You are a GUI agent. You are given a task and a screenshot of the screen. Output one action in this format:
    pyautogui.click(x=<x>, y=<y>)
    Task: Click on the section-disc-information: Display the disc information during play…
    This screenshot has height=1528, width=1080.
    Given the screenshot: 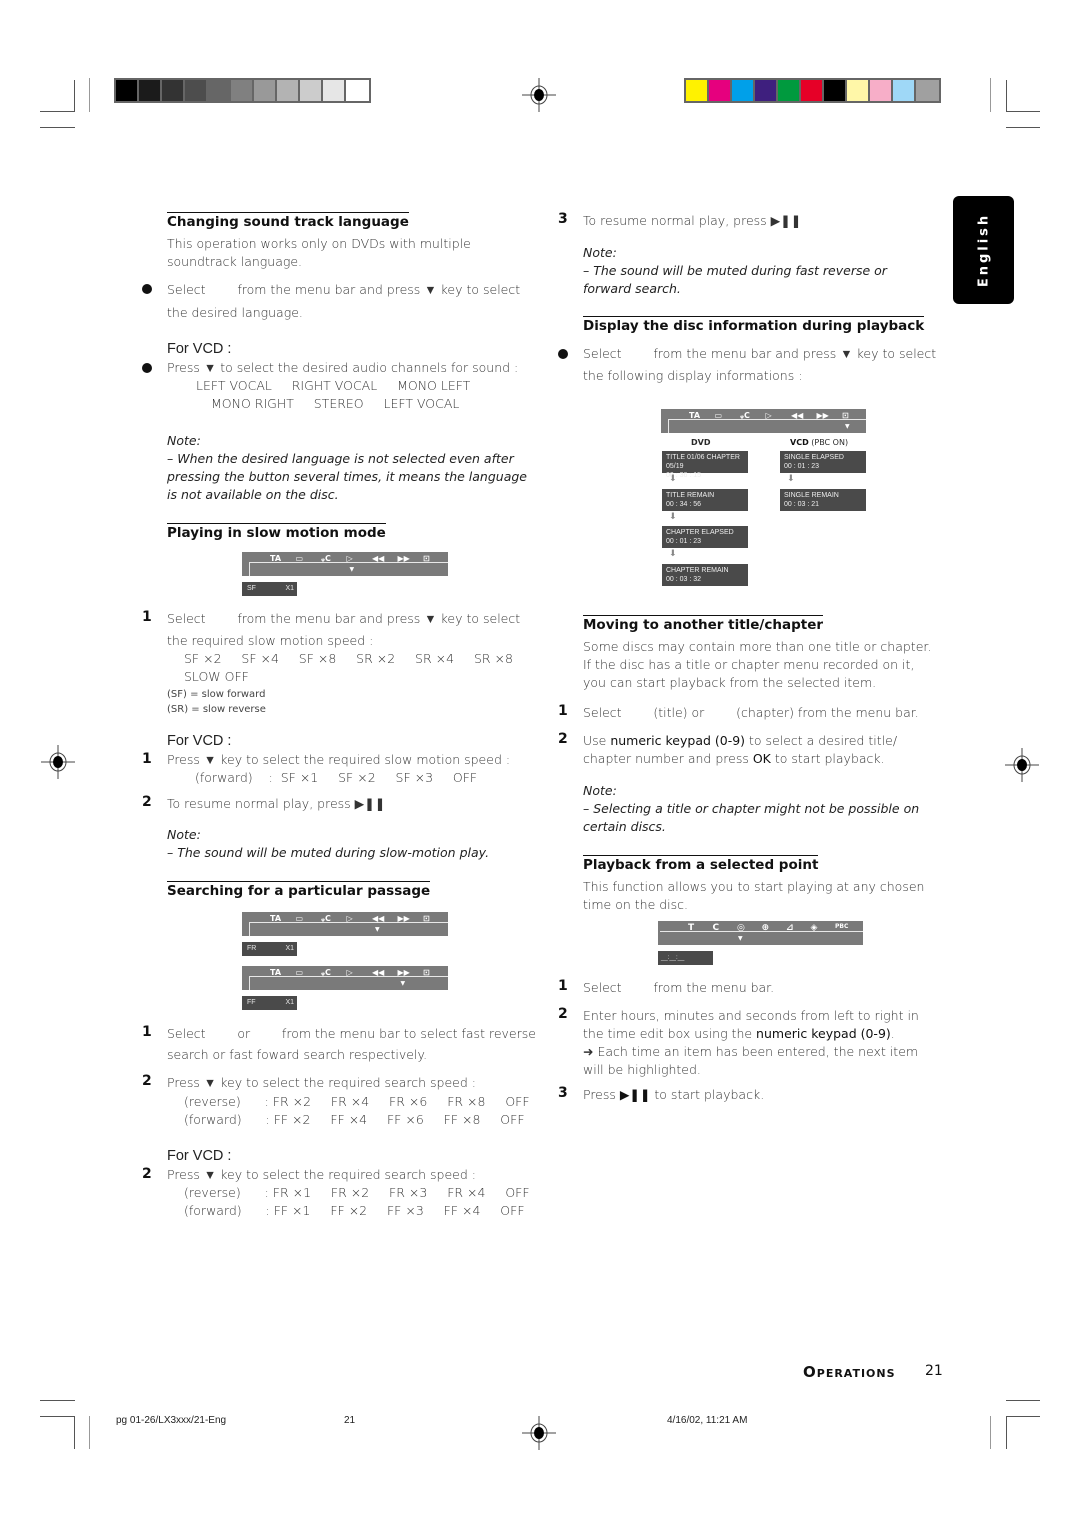 What is the action you would take?
    pyautogui.click(x=754, y=326)
    